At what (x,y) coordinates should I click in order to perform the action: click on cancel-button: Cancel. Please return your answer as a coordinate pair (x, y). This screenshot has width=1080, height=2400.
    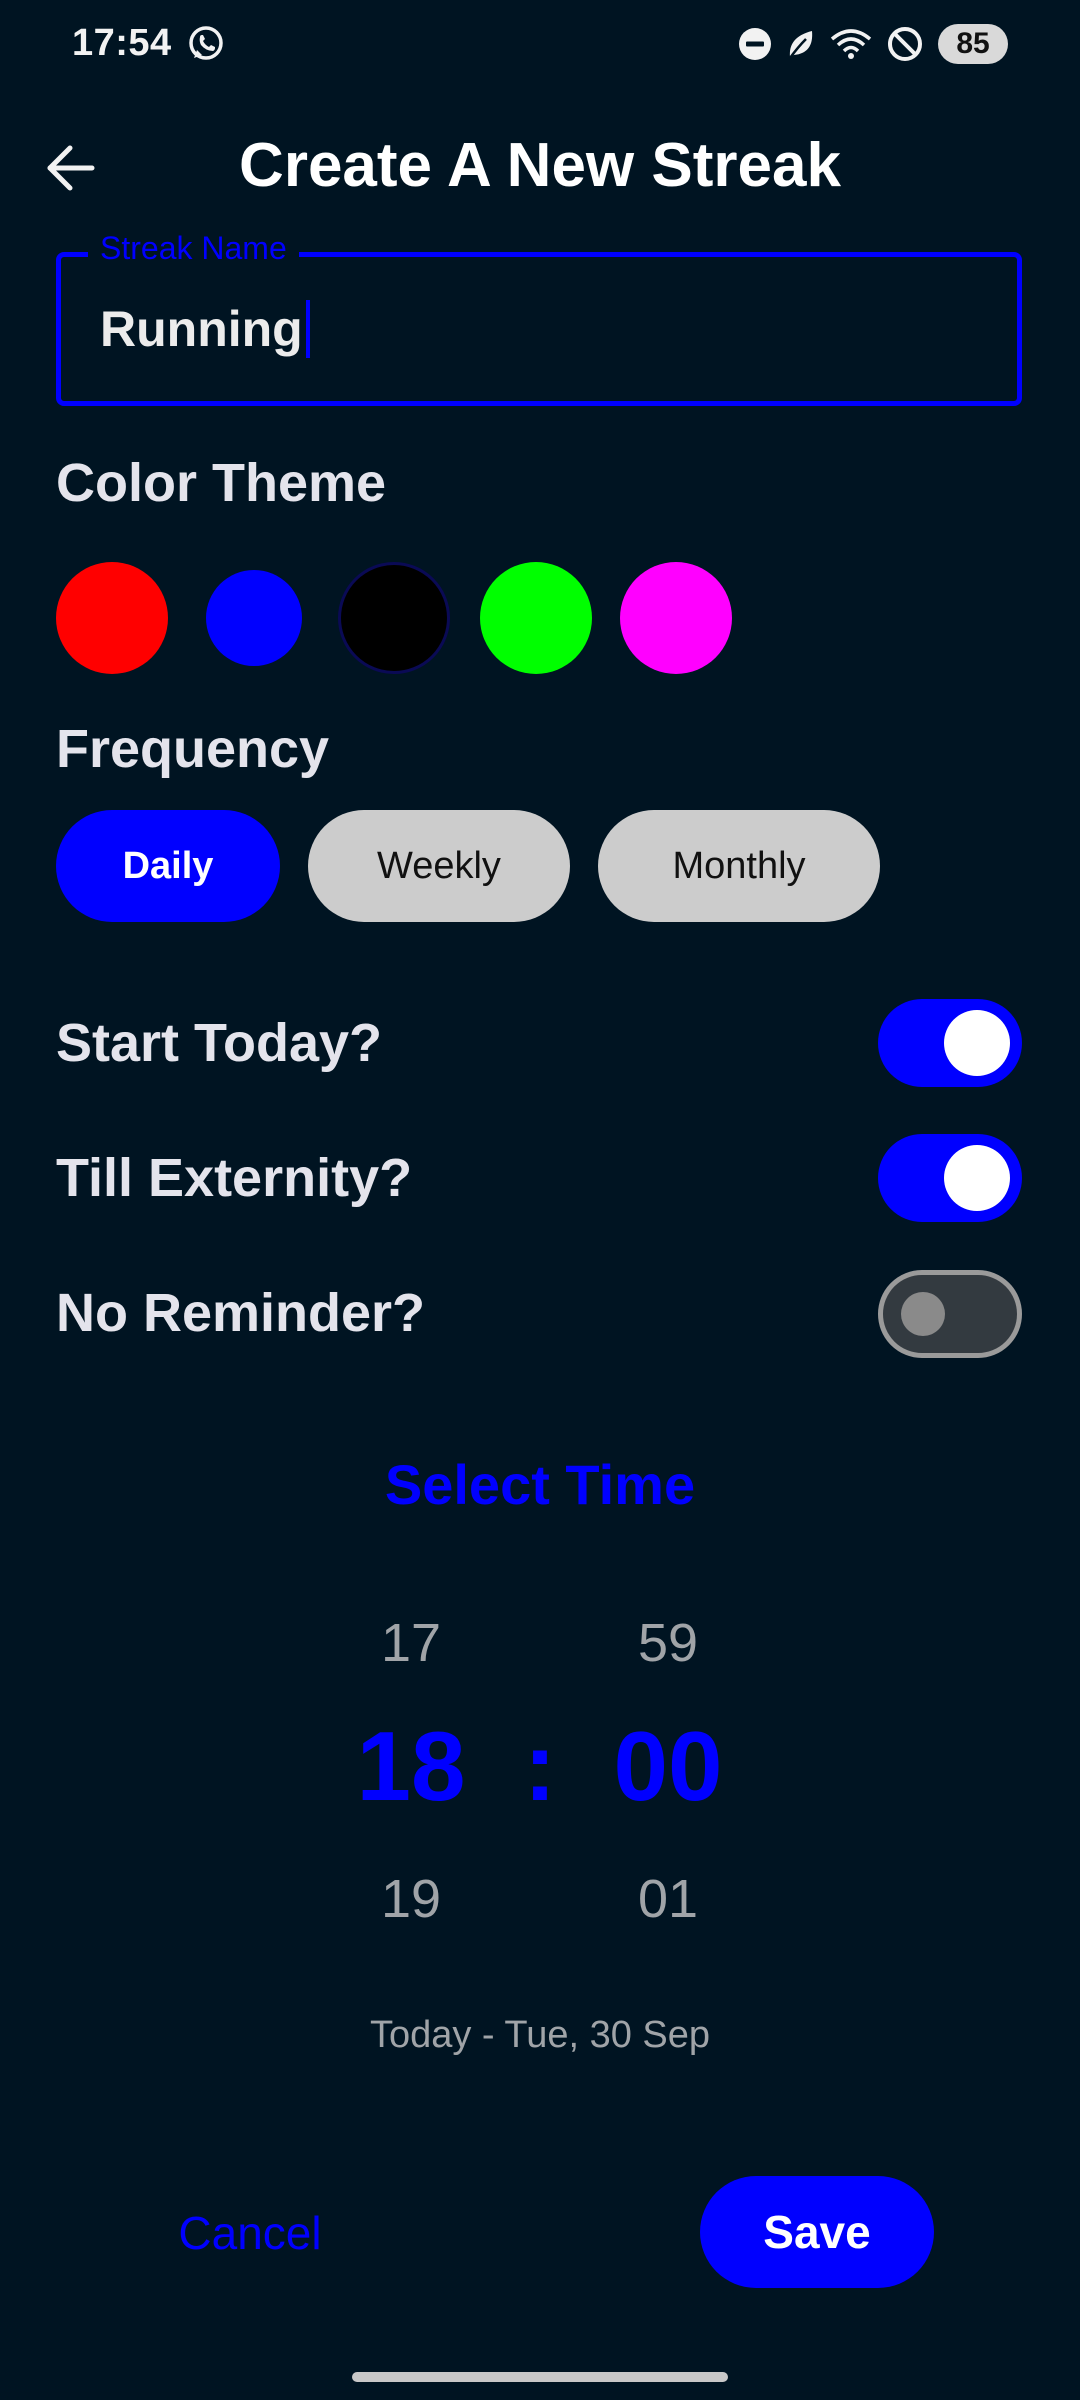
    Looking at the image, I should click on (250, 2233).